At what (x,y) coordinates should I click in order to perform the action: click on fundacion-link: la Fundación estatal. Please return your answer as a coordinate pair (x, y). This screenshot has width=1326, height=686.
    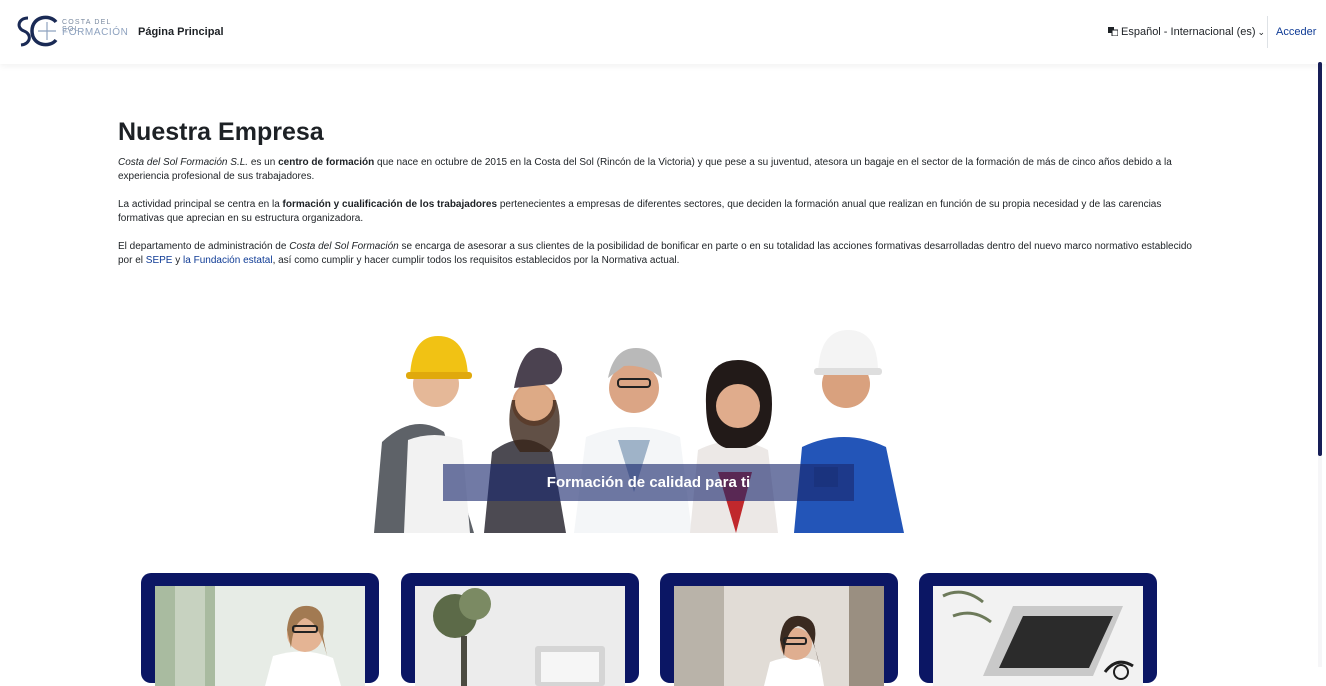
    Looking at the image, I should click on (228, 260).